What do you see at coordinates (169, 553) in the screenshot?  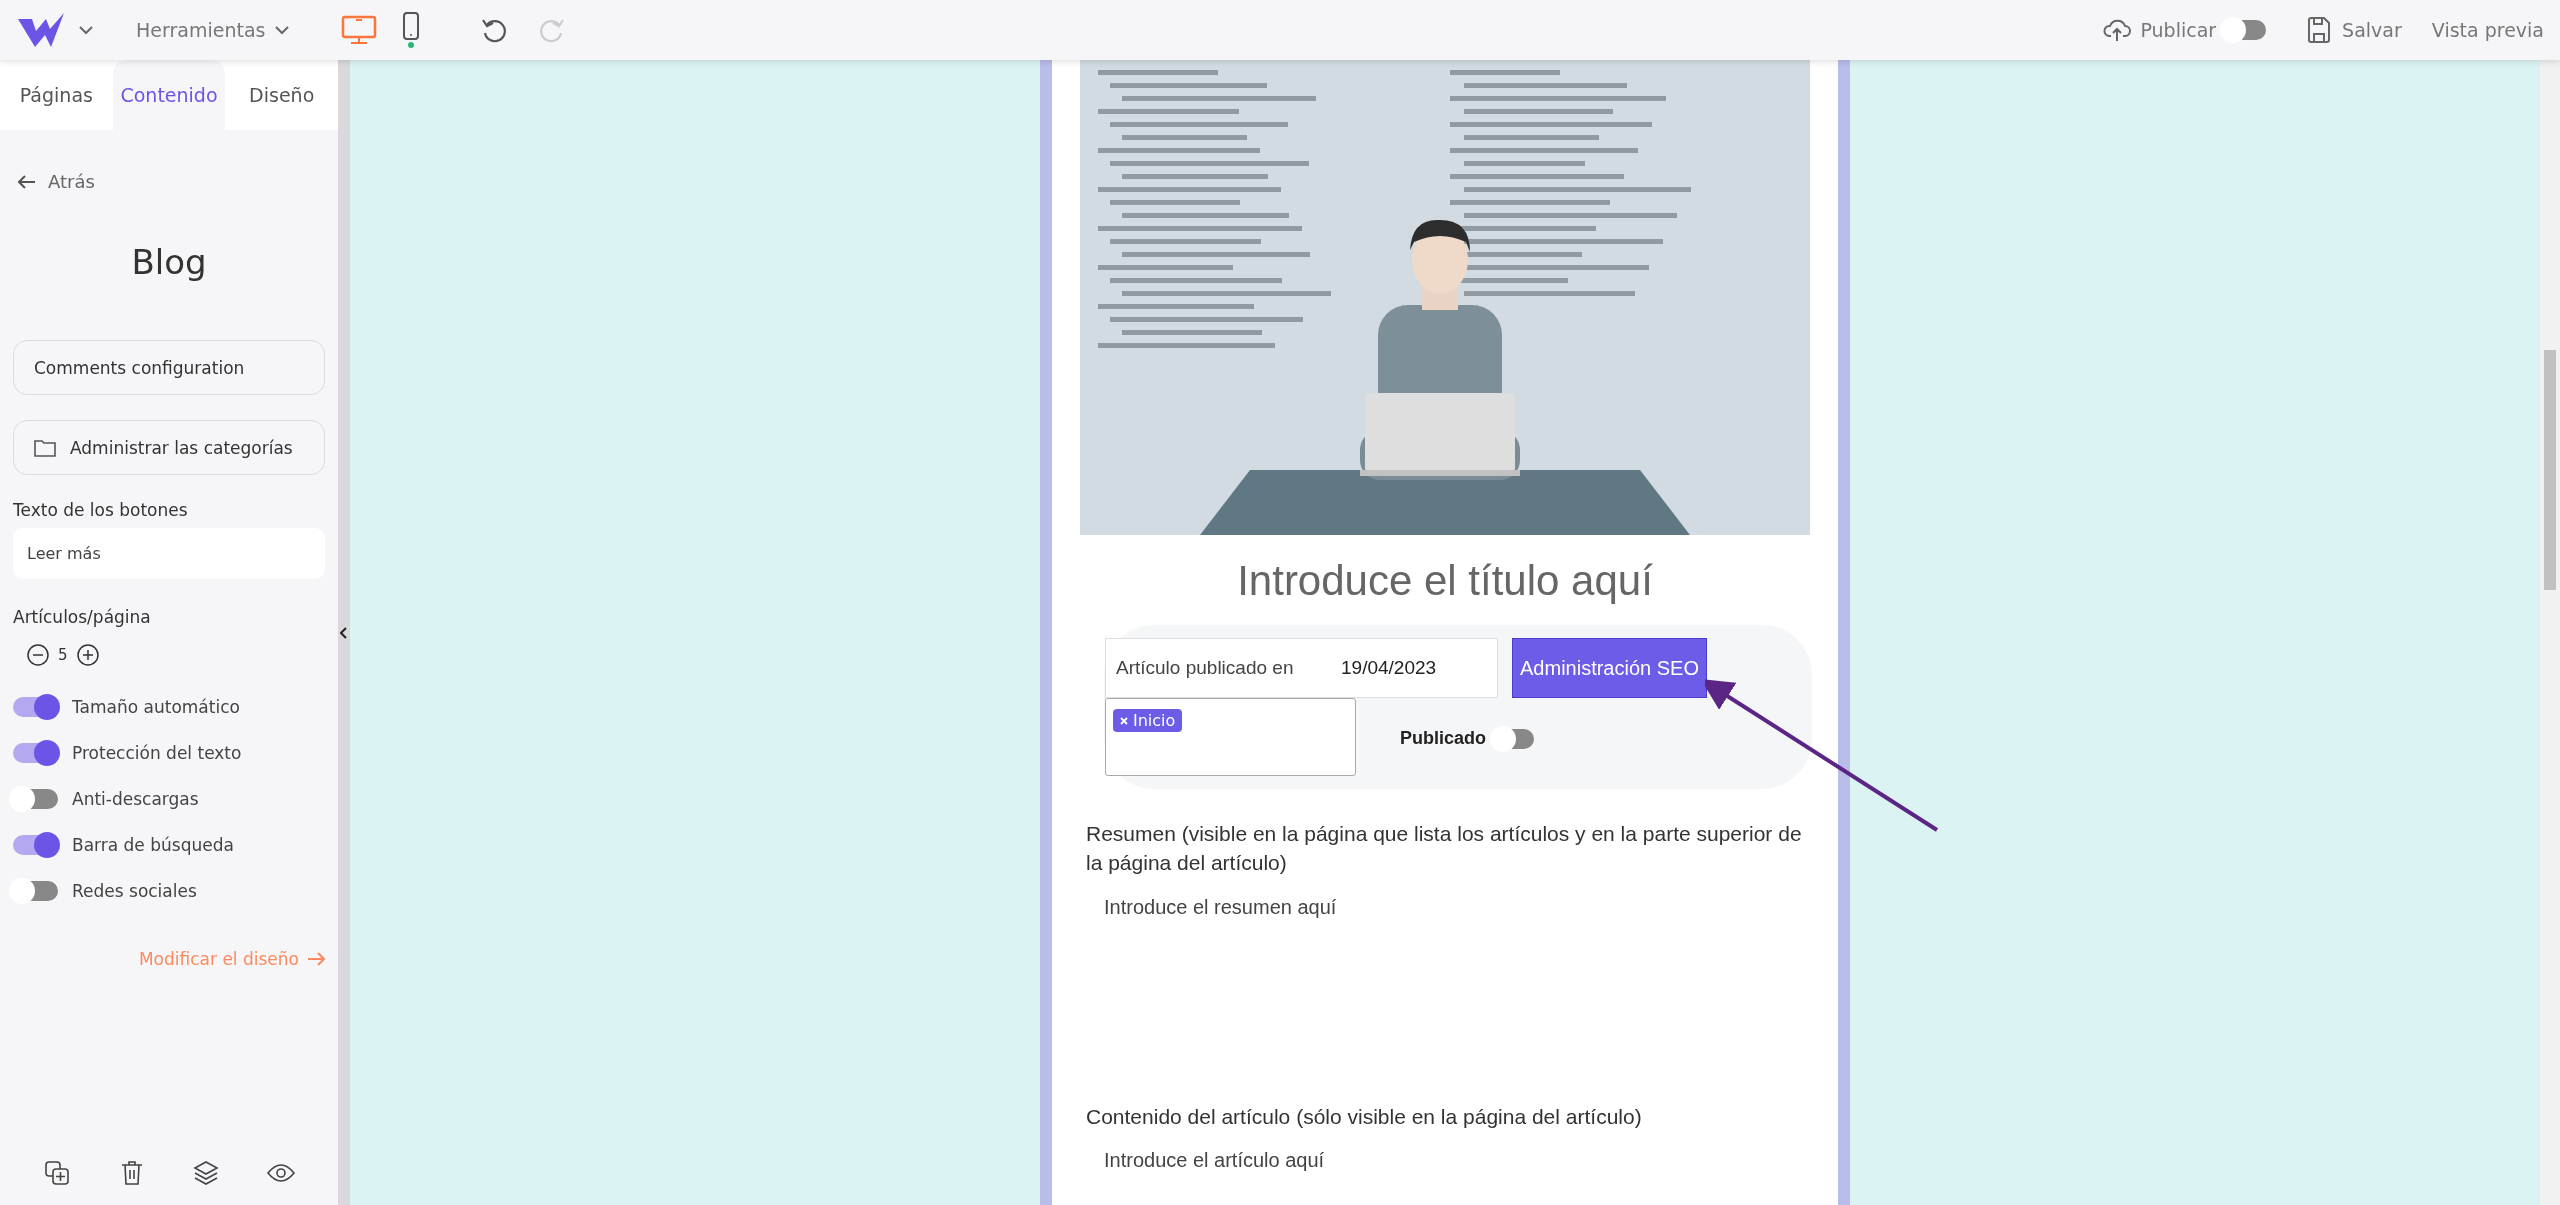 I see `button-text-field: Leer más` at bounding box center [169, 553].